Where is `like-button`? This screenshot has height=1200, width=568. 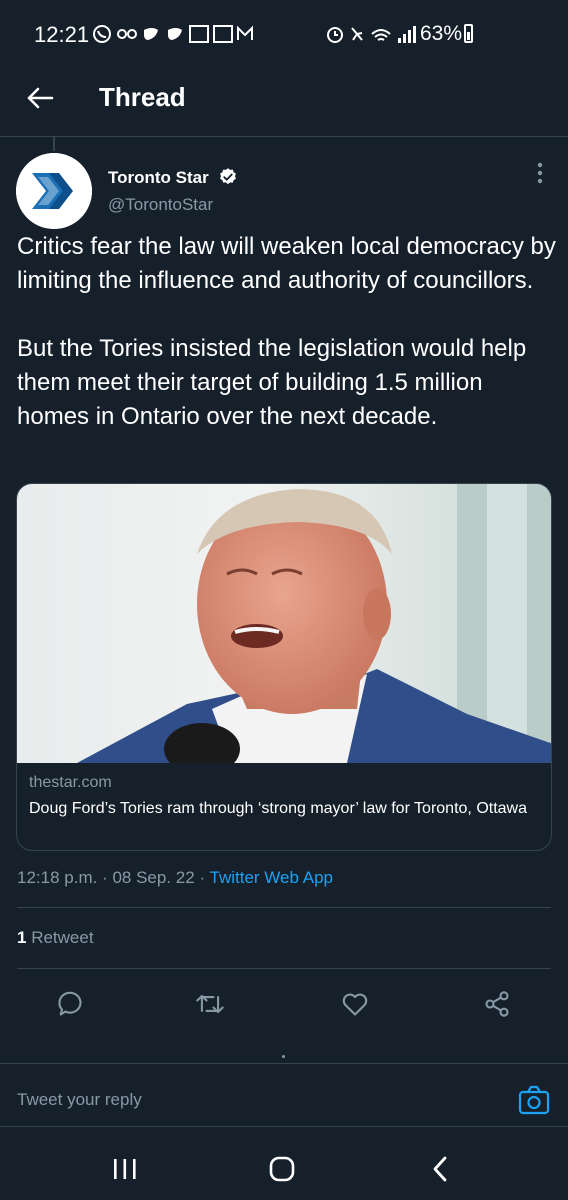 like-button is located at coordinates (355, 1004).